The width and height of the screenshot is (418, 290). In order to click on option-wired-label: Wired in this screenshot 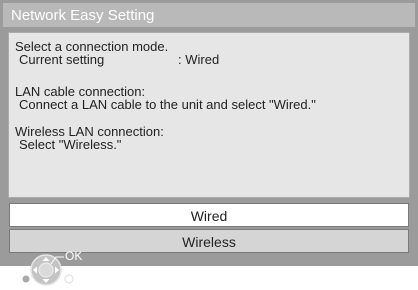, I will do `click(209, 216)`.